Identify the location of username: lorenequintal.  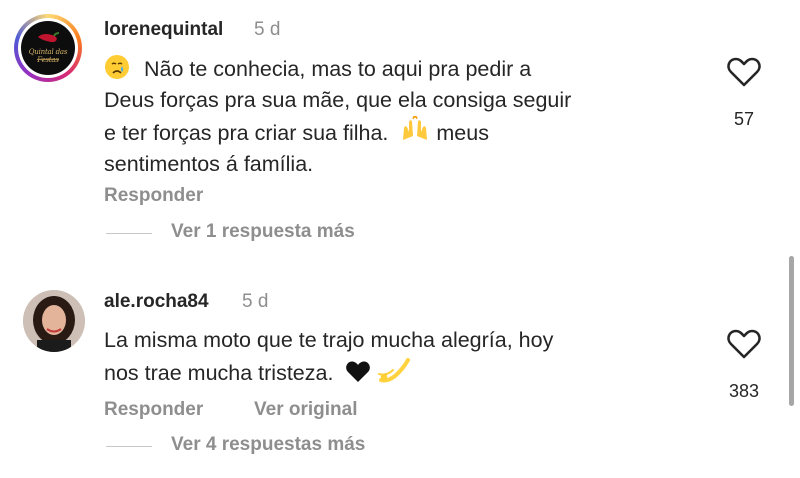
(163, 30).